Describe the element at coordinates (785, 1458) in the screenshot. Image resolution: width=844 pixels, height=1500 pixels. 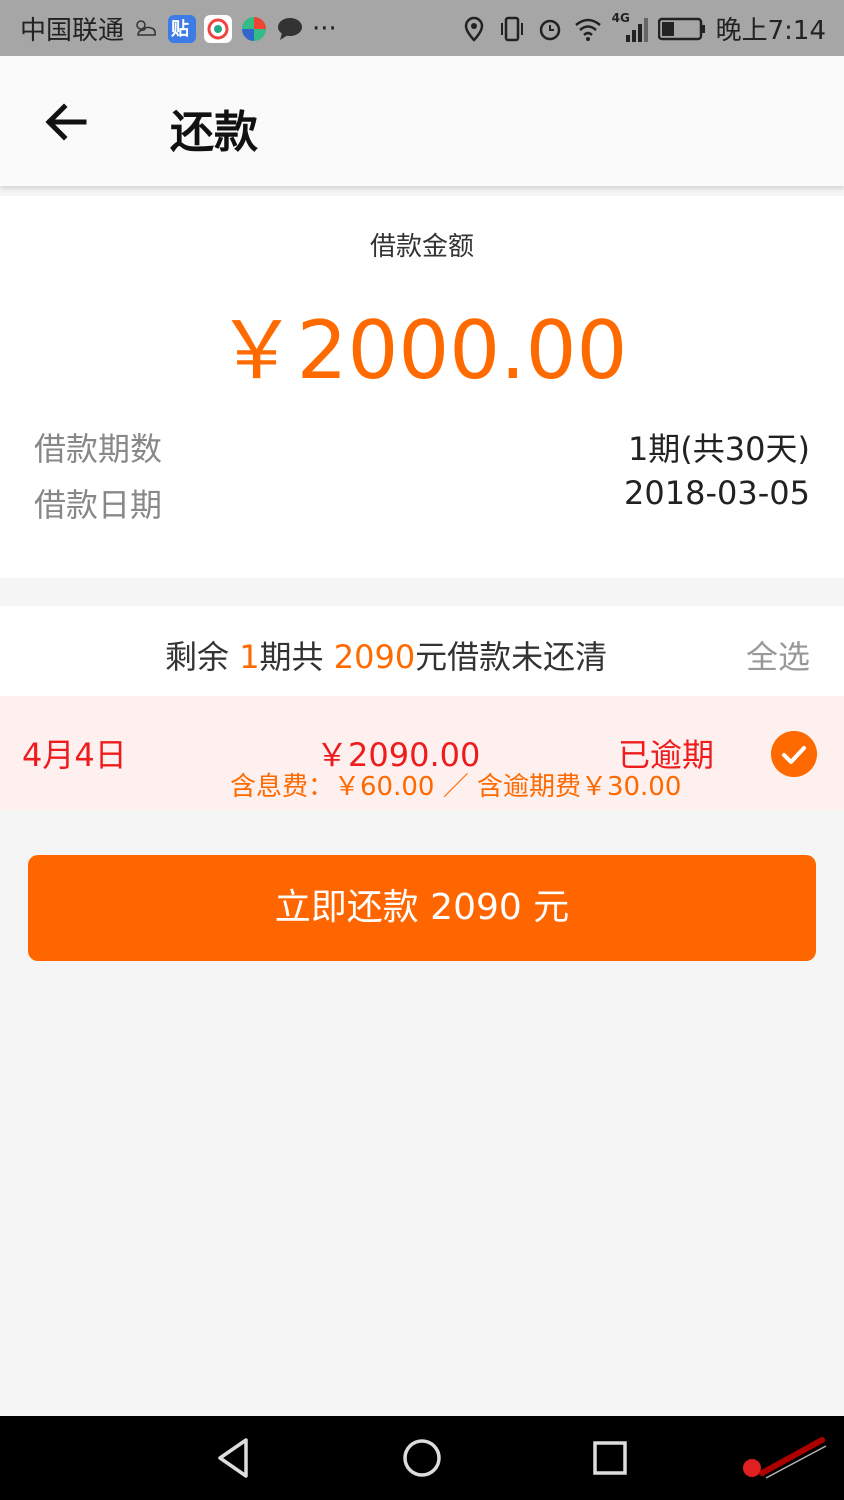
I see `watermark-logo` at that location.